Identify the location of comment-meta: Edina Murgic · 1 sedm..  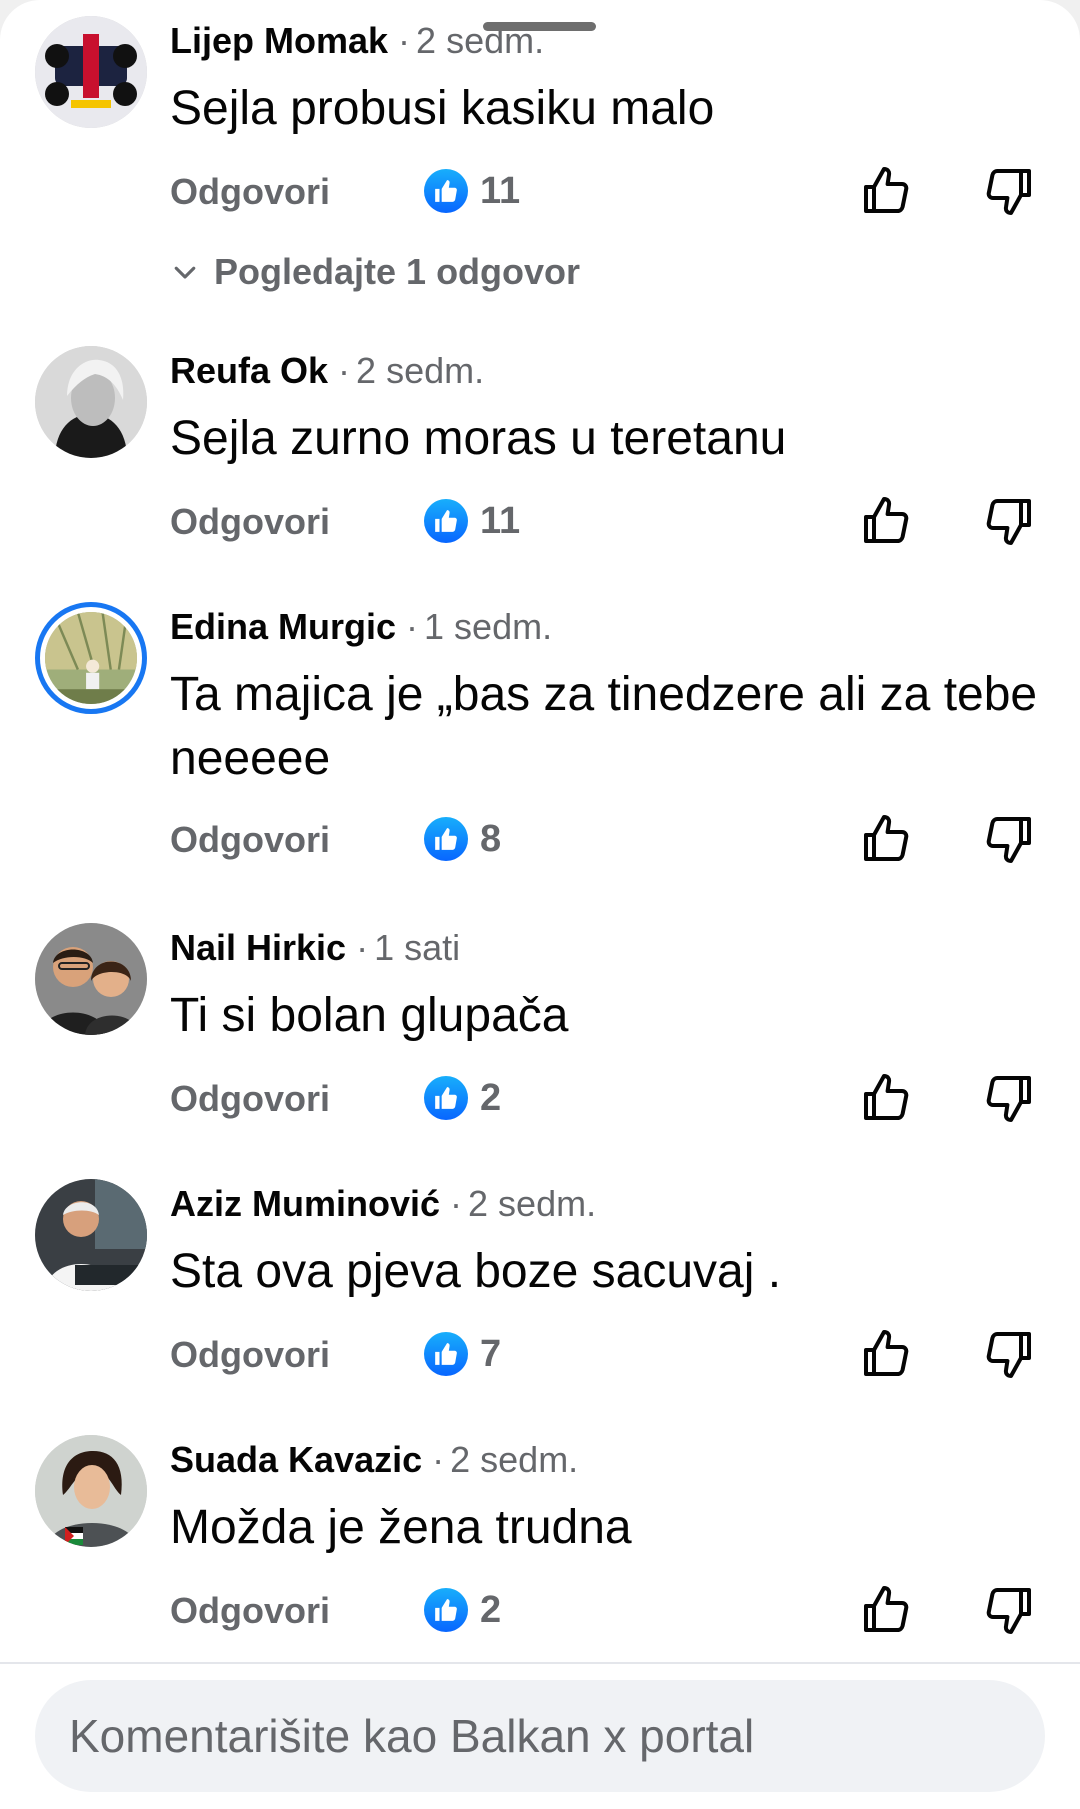
(361, 627).